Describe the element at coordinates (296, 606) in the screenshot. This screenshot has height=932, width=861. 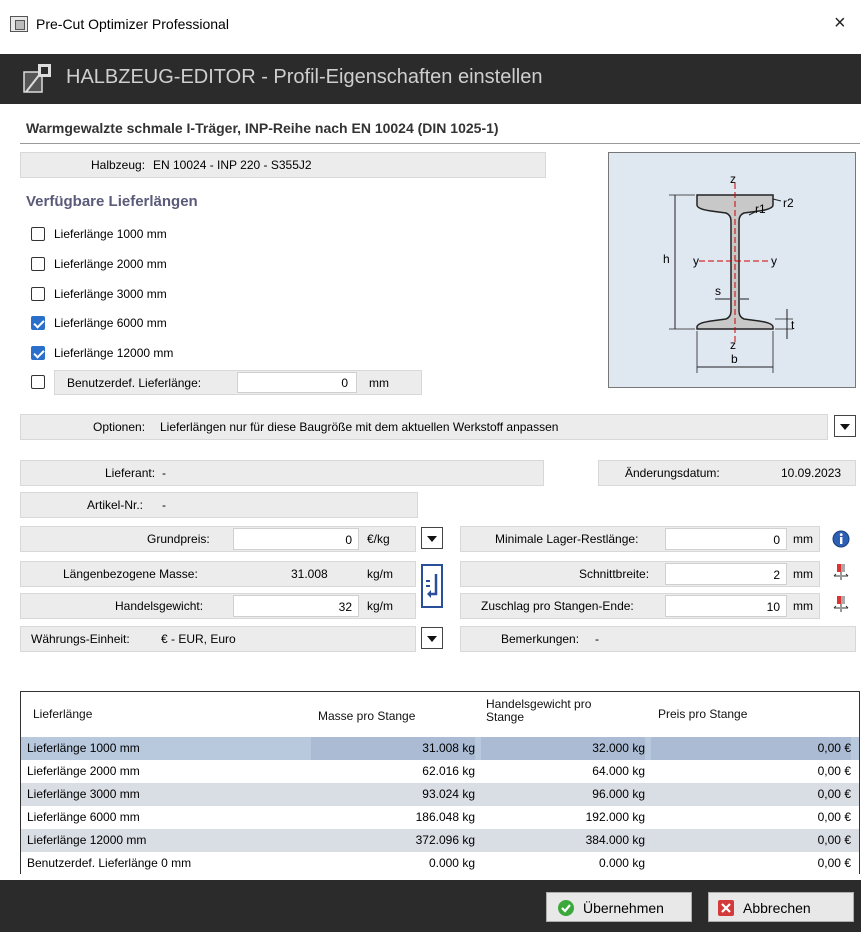
I see `handelsgewicht-input: 32` at that location.